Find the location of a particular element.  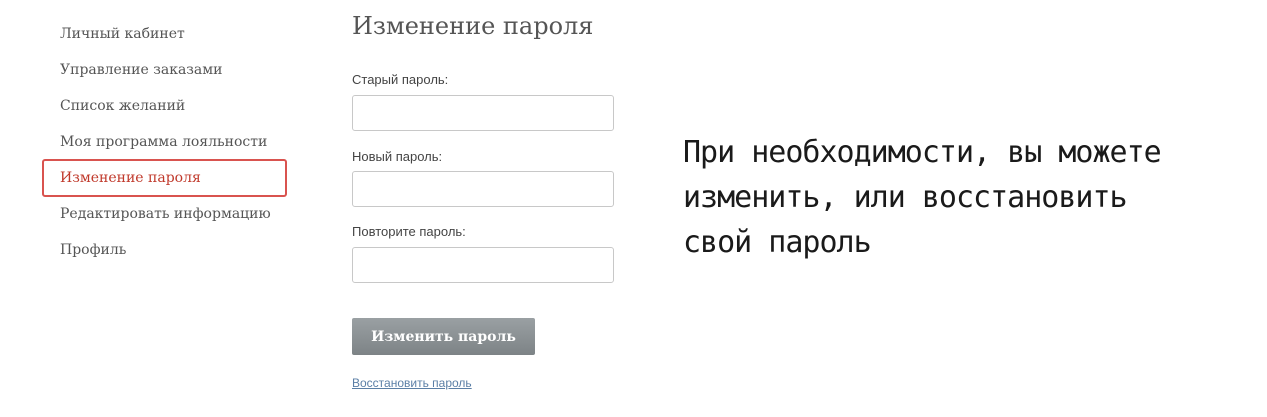

annotation-line-1: При необходимости, вы можете is located at coordinates (922, 152).